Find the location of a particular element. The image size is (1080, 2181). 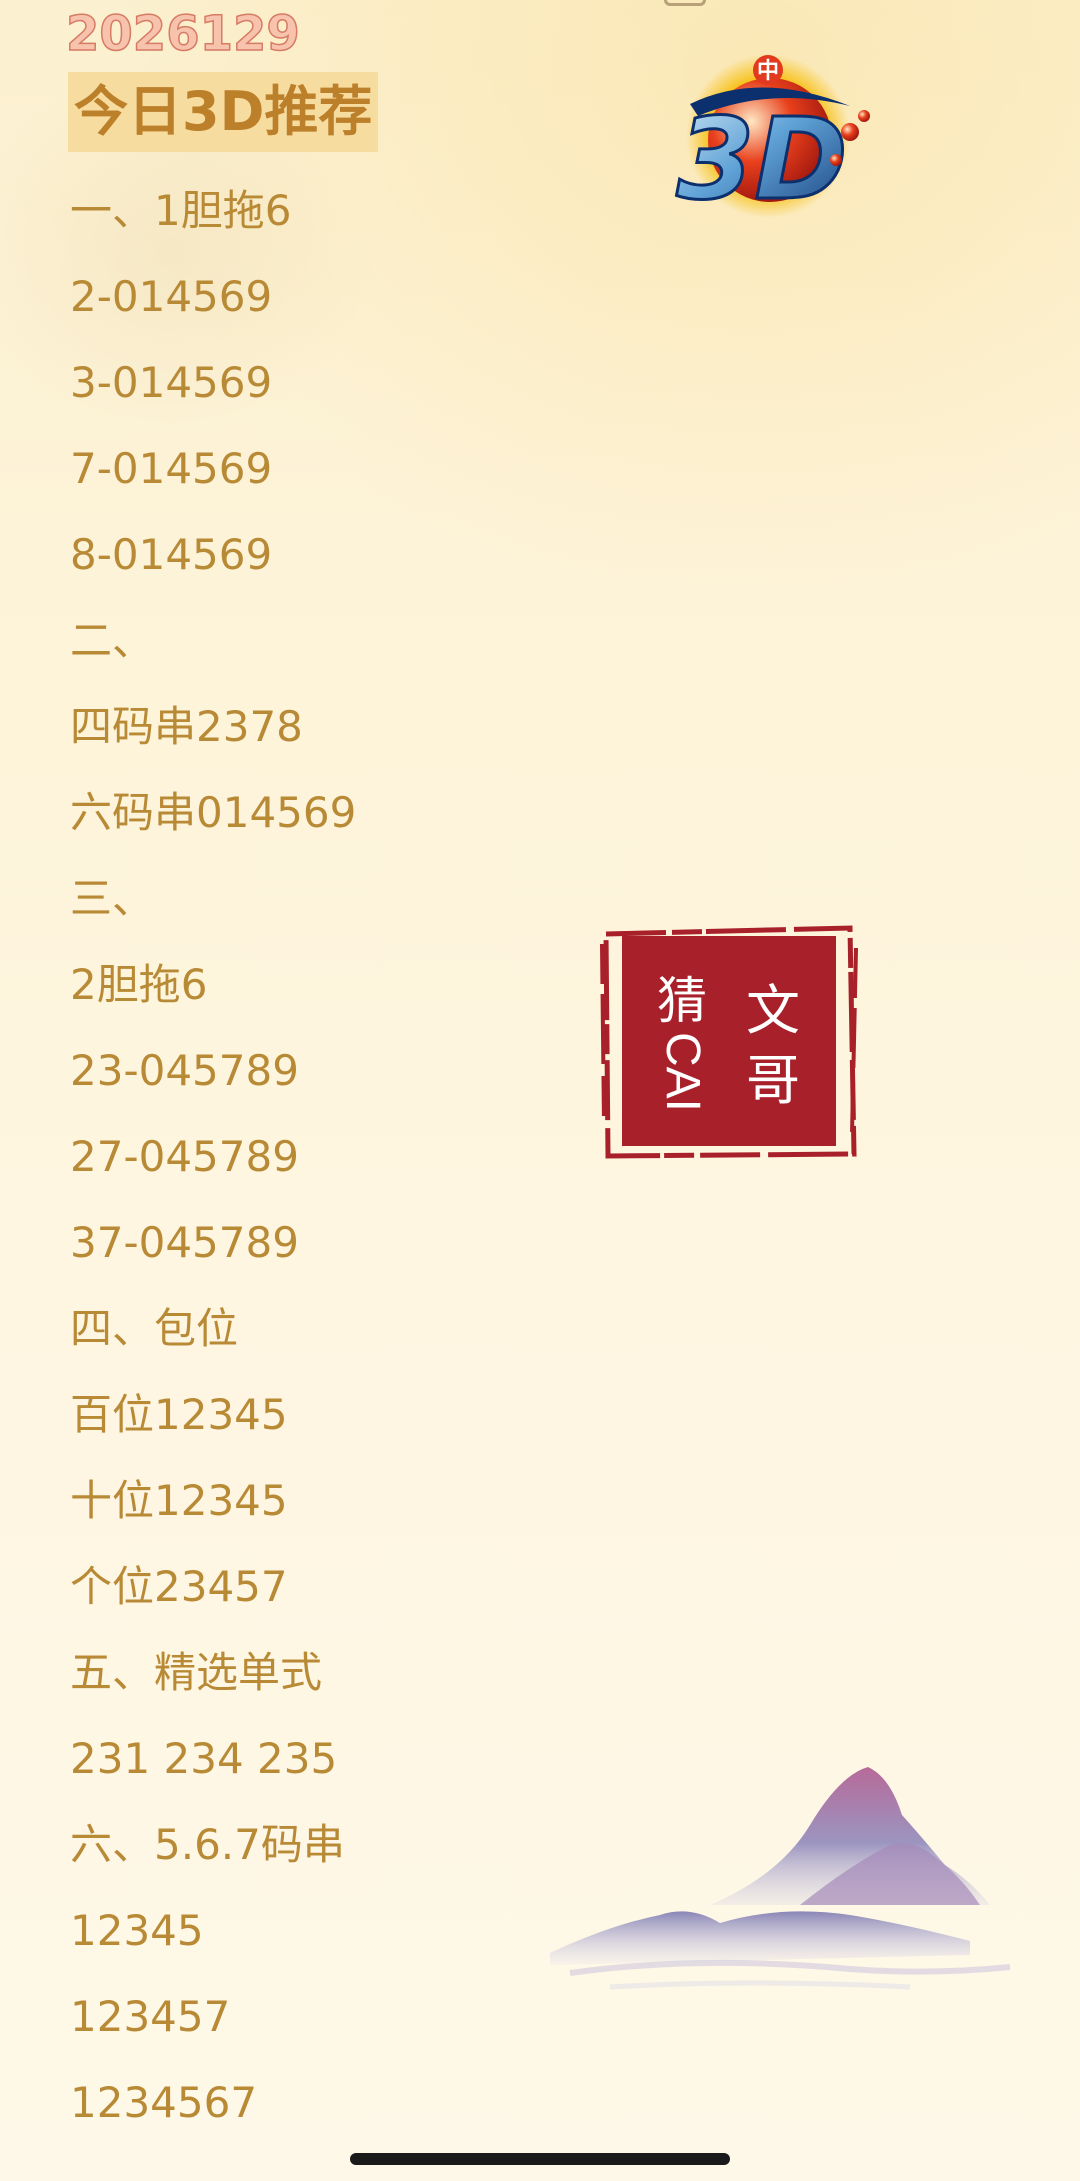

logo-text: 3D is located at coordinates (762, 160).